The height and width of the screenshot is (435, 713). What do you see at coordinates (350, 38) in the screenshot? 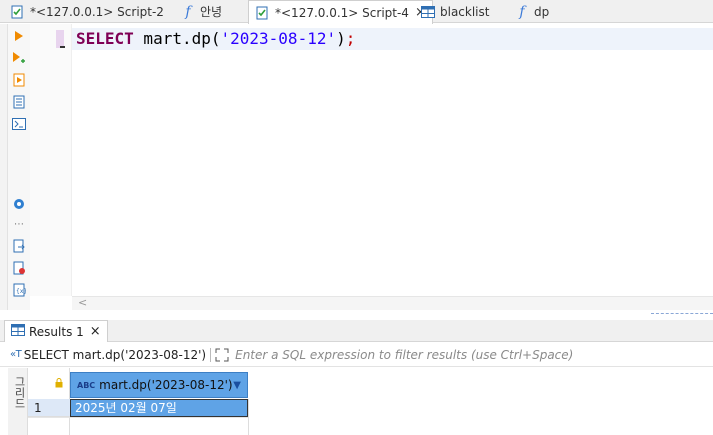
I see `sql-semicolon: ;` at bounding box center [350, 38].